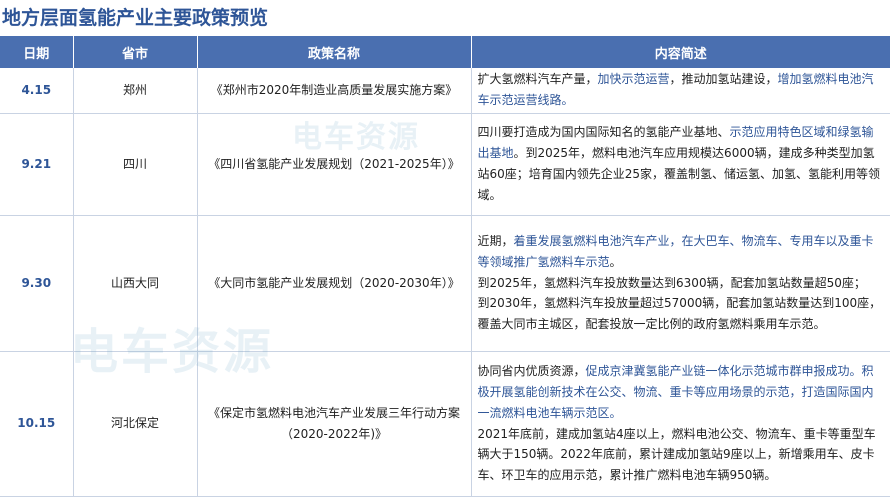 Image resolution: width=890 pixels, height=499 pixels. I want to click on row-city: 山西大同, so click(135, 283).